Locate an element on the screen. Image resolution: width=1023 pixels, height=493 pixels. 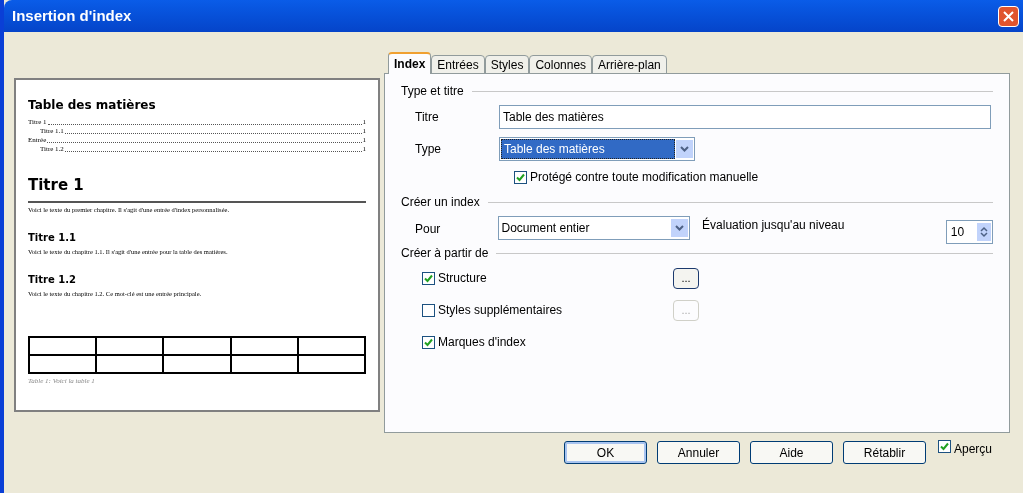
close-button is located at coordinates (1008, 16).